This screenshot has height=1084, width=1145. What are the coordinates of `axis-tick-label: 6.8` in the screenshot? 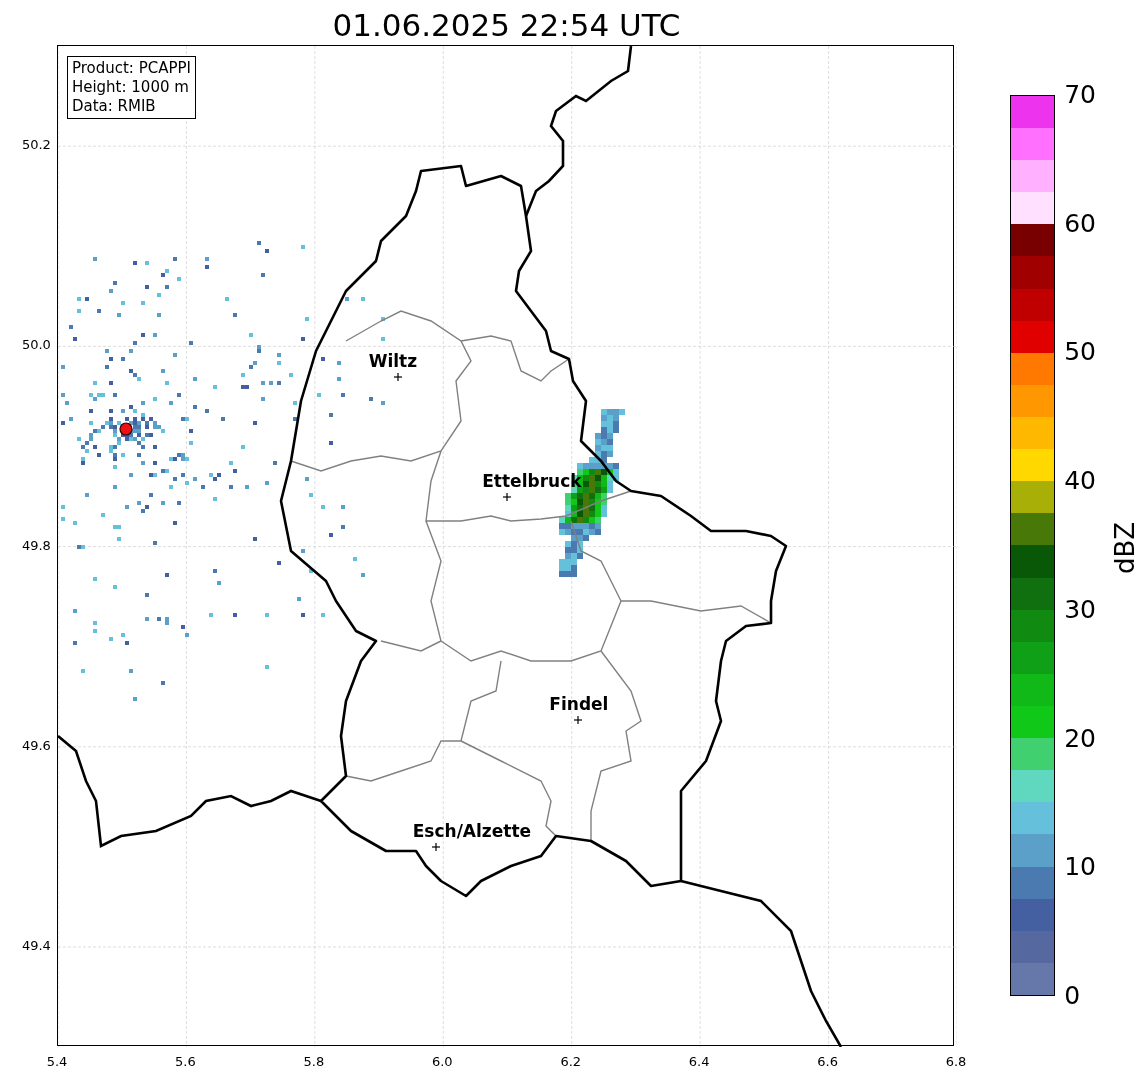 It's located at (956, 1062).